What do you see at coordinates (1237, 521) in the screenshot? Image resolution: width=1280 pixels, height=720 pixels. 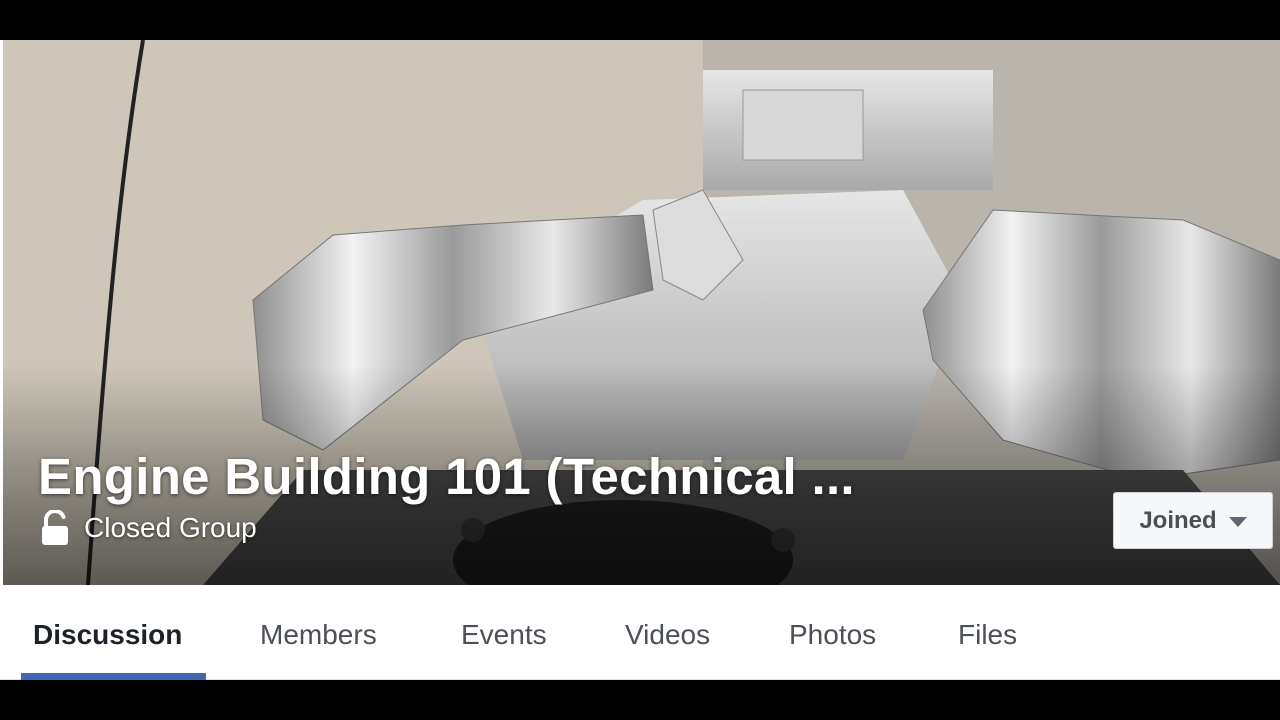 I see `chevron-down-icon` at bounding box center [1237, 521].